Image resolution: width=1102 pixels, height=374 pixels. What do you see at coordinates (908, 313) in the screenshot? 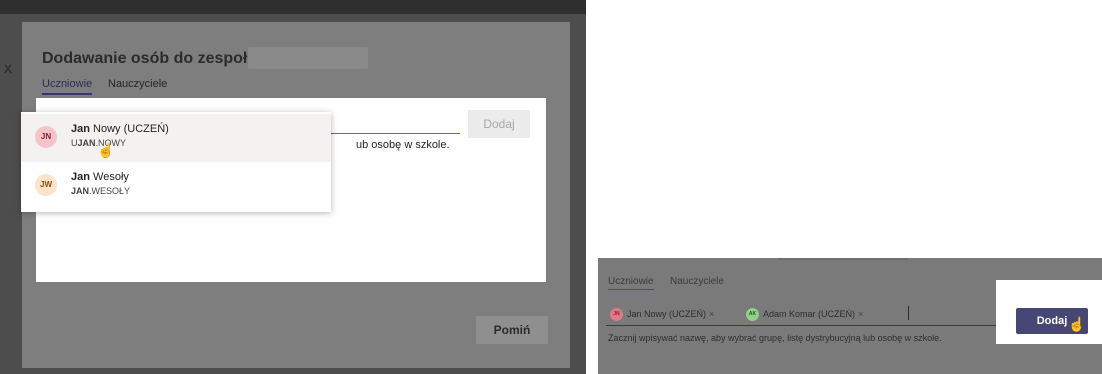
I see `text-caret` at bounding box center [908, 313].